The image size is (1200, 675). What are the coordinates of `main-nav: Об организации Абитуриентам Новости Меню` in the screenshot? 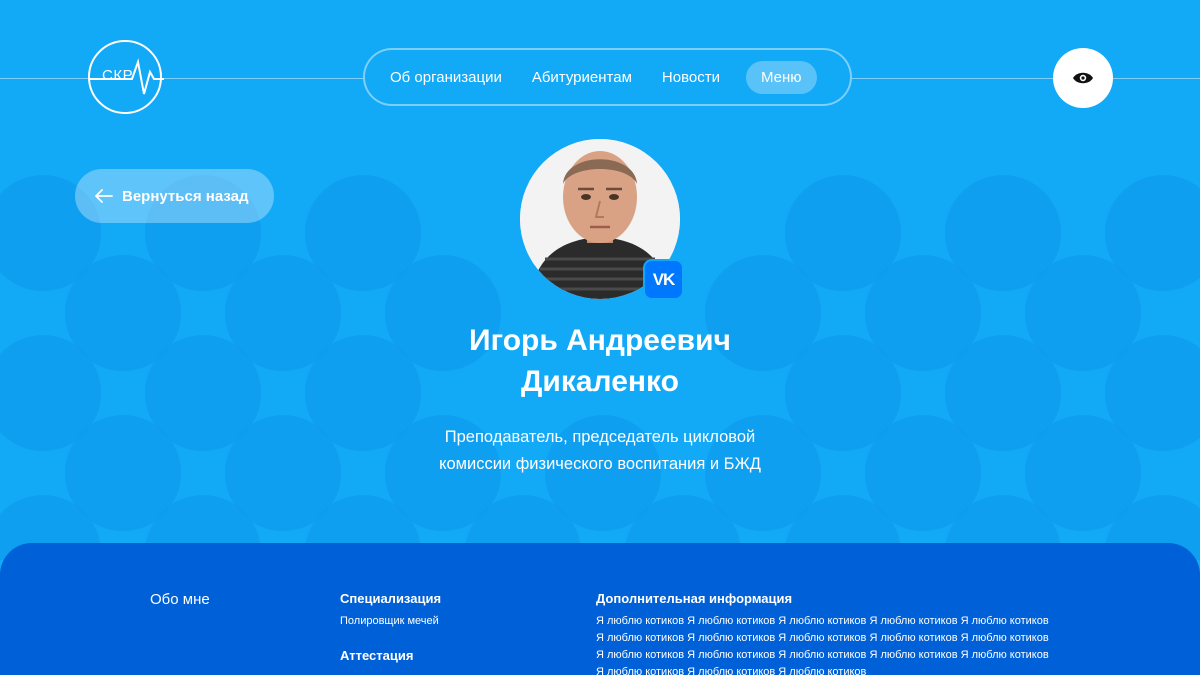 It's located at (607, 77).